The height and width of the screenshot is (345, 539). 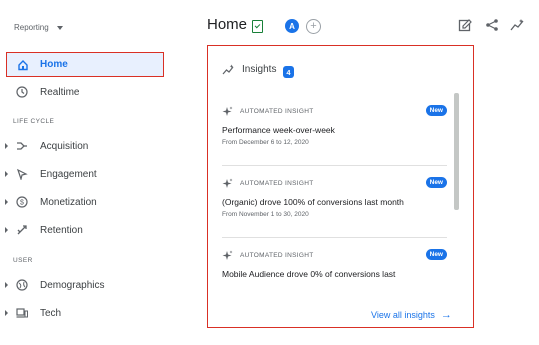 What do you see at coordinates (21, 174) in the screenshot?
I see `engagement-icon` at bounding box center [21, 174].